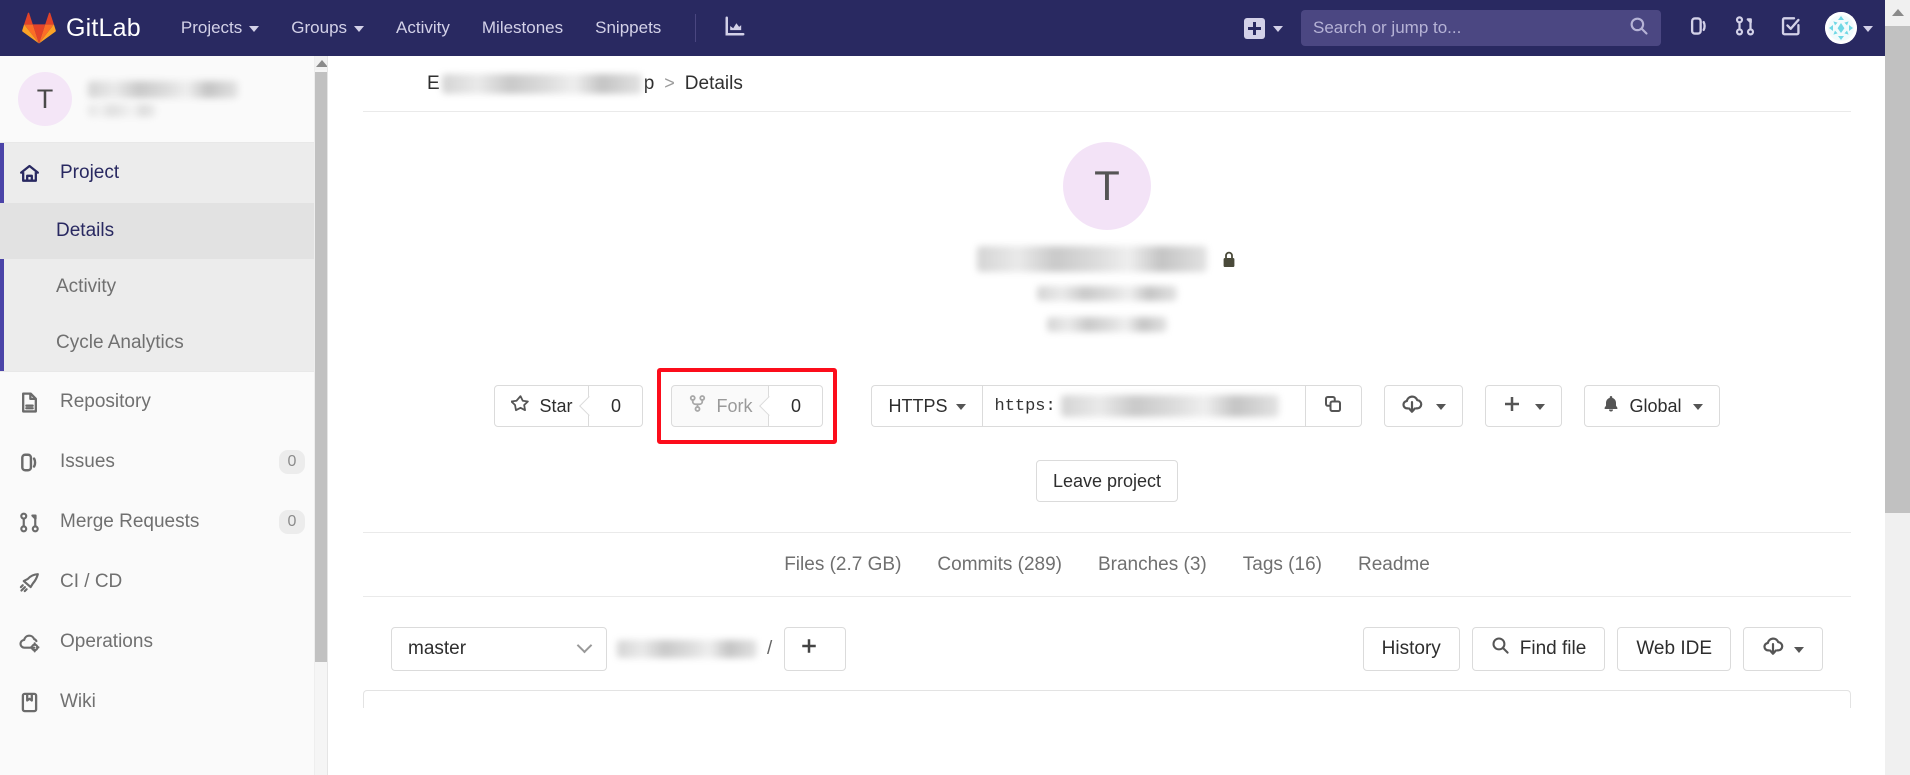 This screenshot has width=1910, height=775. What do you see at coordinates (1639, 28) in the screenshot?
I see `search-icon` at bounding box center [1639, 28].